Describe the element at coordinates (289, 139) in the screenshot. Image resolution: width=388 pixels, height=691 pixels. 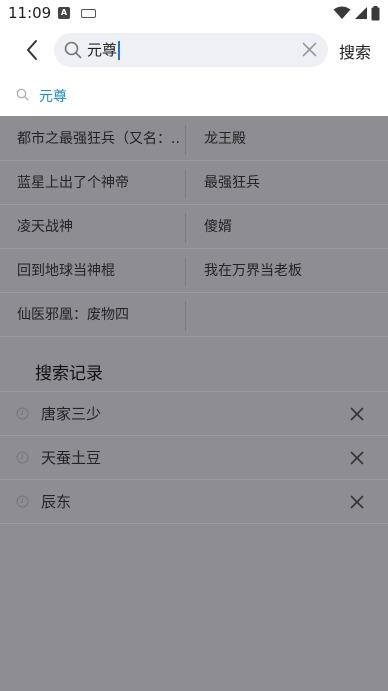
I see `hot-list-item: 龙王殿` at that location.